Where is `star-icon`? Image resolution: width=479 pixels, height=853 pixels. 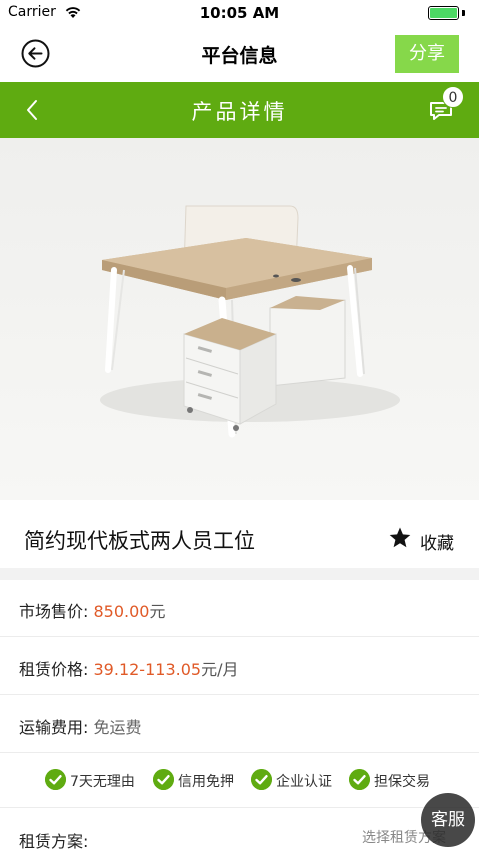
star-icon is located at coordinates (400, 537).